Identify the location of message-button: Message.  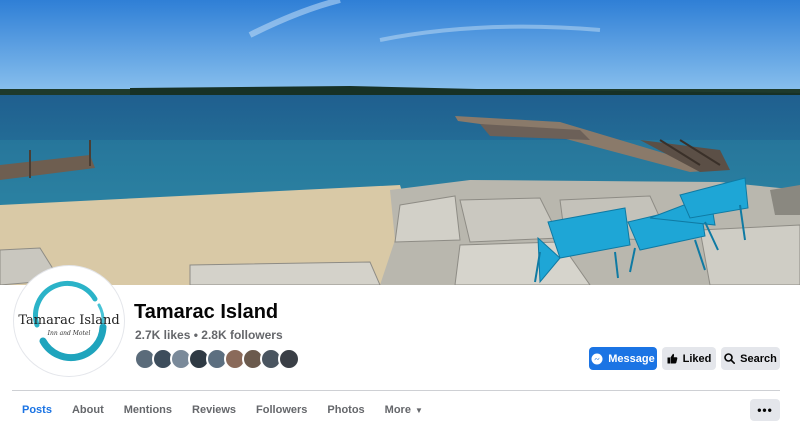
(623, 358).